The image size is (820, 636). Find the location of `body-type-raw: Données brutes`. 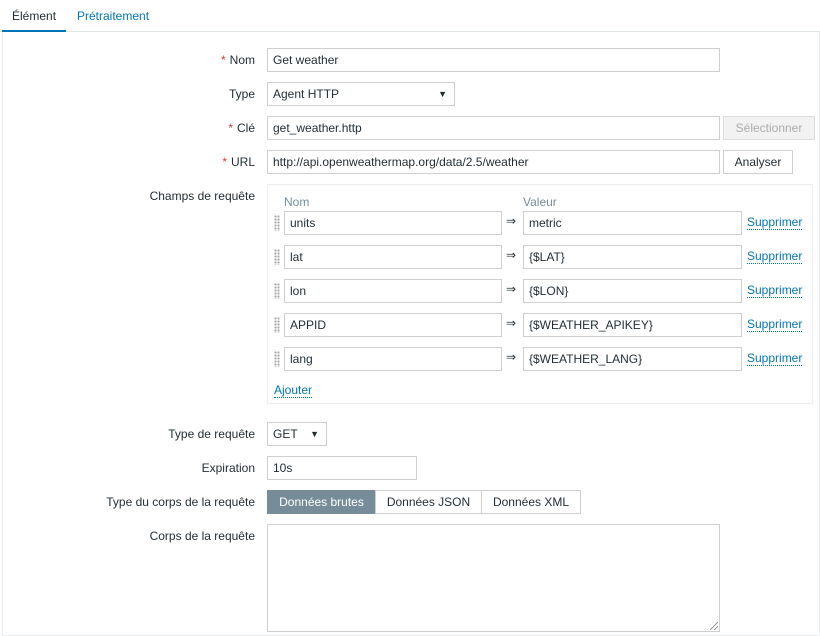

body-type-raw: Données brutes is located at coordinates (321, 502).